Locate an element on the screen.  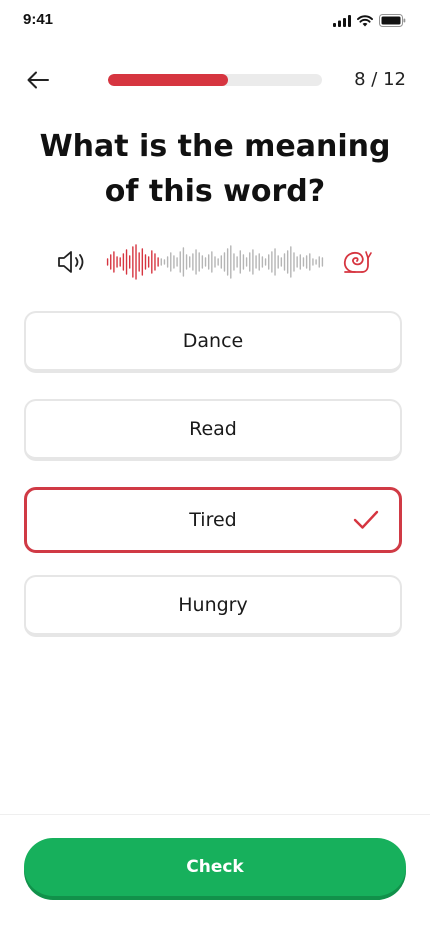
check-button: Check is located at coordinates (215, 867).